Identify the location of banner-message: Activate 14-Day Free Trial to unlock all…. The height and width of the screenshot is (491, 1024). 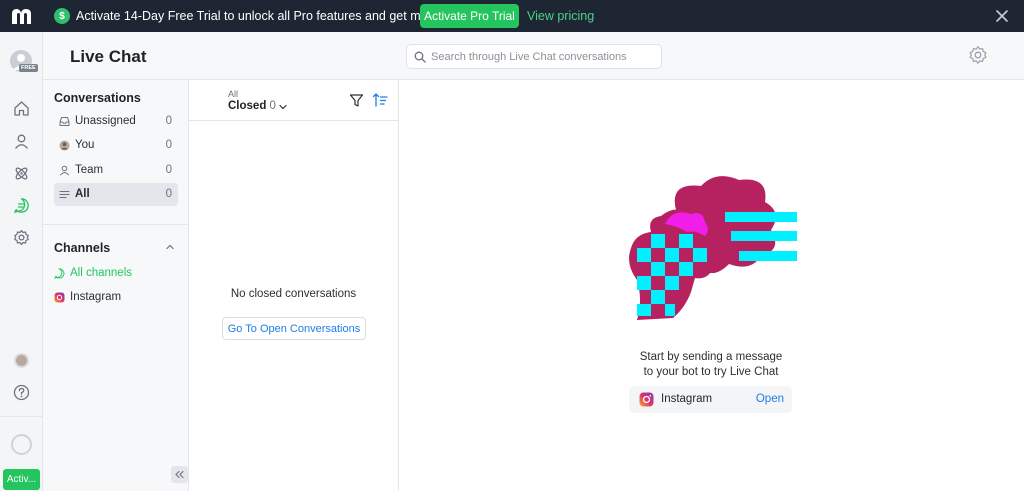
(274, 16).